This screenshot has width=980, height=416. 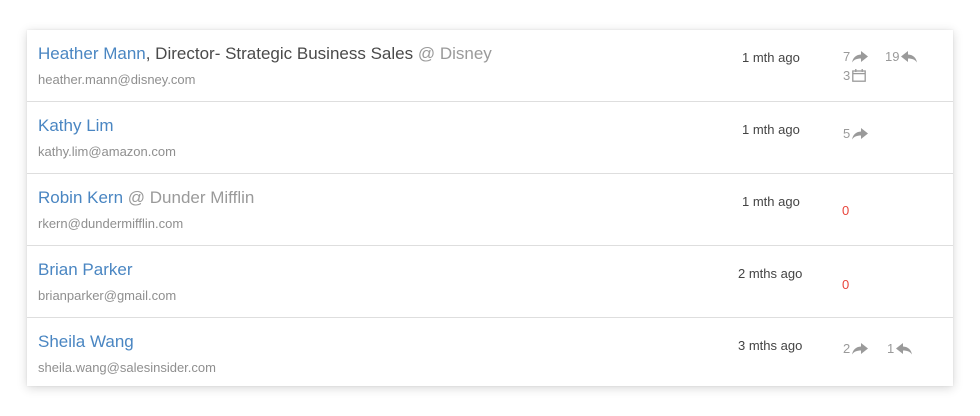 What do you see at coordinates (770, 345) in the screenshot?
I see `last-activity-time: 3 mths ago` at bounding box center [770, 345].